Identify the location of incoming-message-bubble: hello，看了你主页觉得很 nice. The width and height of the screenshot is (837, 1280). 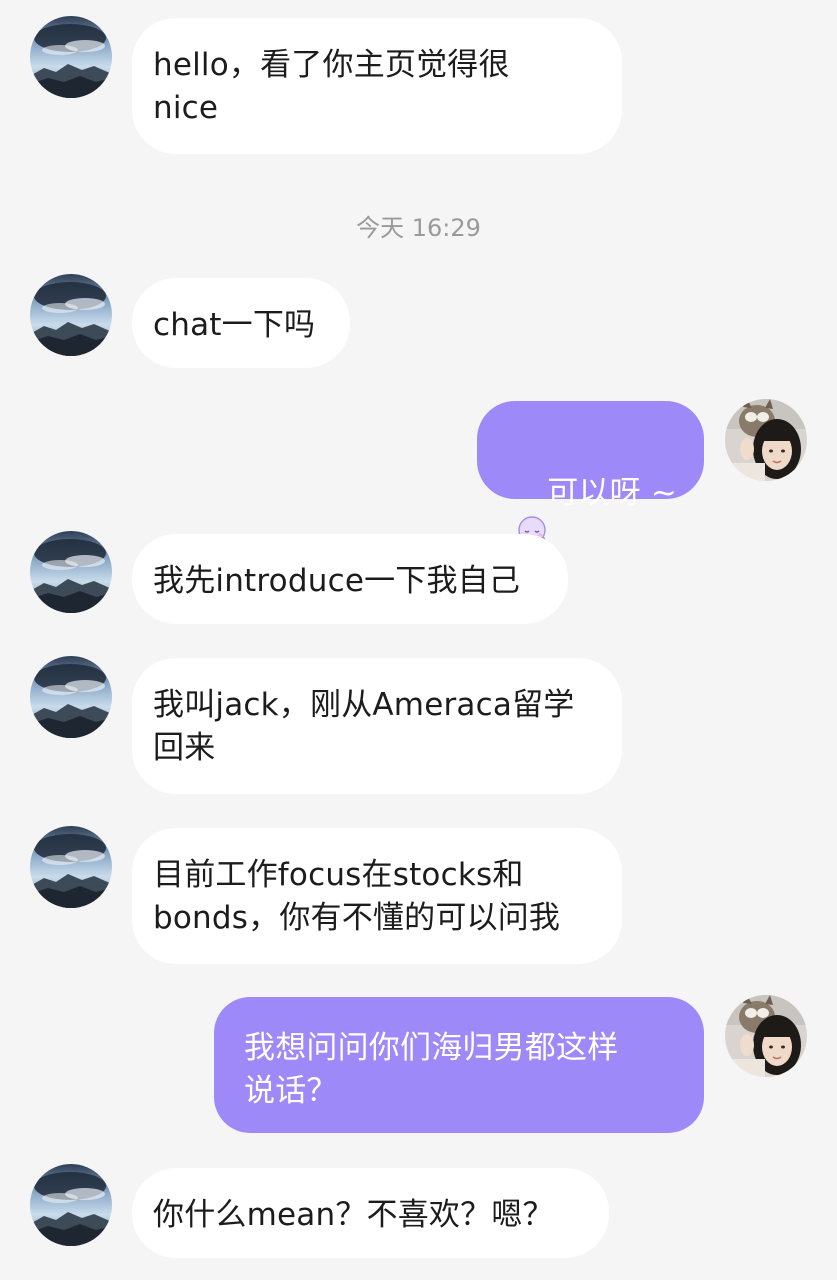
(377, 86).